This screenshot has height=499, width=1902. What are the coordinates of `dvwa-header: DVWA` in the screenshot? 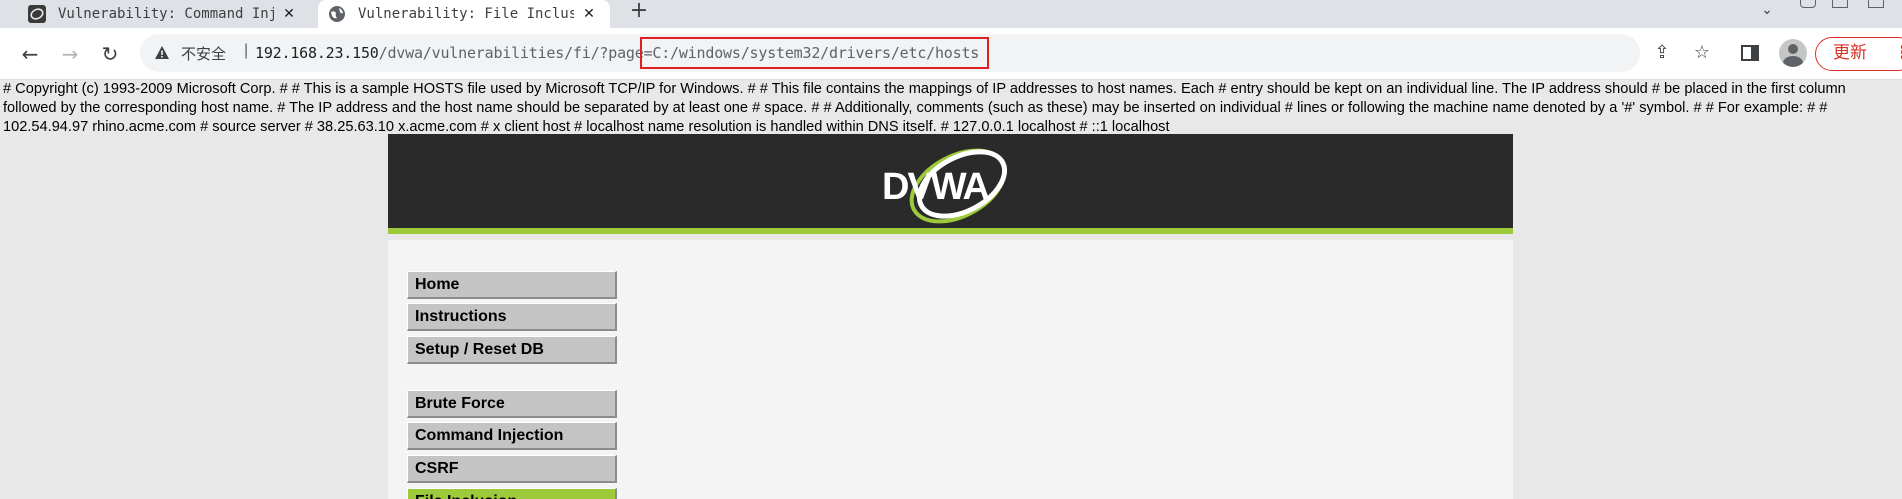 It's located at (950, 184).